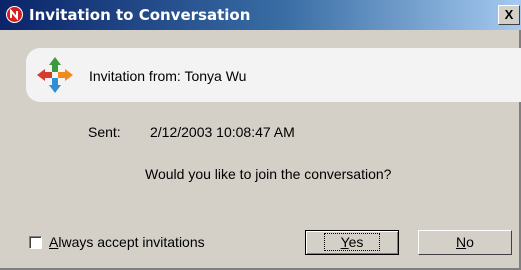  What do you see at coordinates (509, 15) in the screenshot?
I see `close-button: X` at bounding box center [509, 15].